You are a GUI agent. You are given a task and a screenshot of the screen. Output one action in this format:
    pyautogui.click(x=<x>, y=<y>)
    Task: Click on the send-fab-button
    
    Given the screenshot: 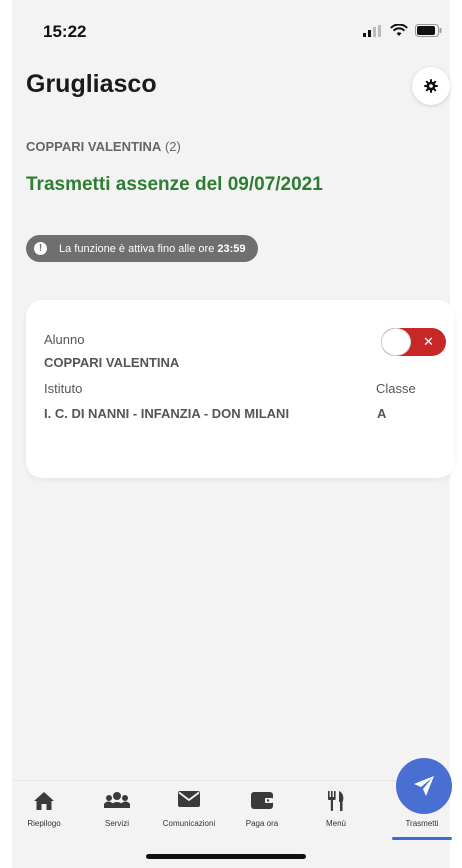 What is the action you would take?
    pyautogui.click(x=424, y=786)
    